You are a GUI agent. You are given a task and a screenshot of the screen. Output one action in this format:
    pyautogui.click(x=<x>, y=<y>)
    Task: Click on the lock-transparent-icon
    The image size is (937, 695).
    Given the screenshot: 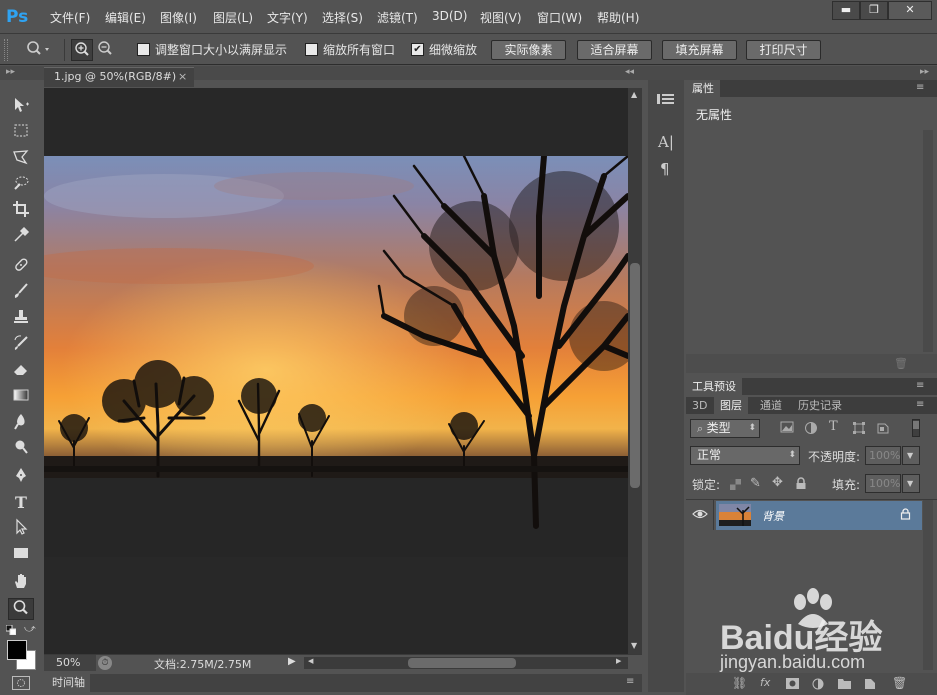 What is the action you would take?
    pyautogui.click(x=735, y=484)
    